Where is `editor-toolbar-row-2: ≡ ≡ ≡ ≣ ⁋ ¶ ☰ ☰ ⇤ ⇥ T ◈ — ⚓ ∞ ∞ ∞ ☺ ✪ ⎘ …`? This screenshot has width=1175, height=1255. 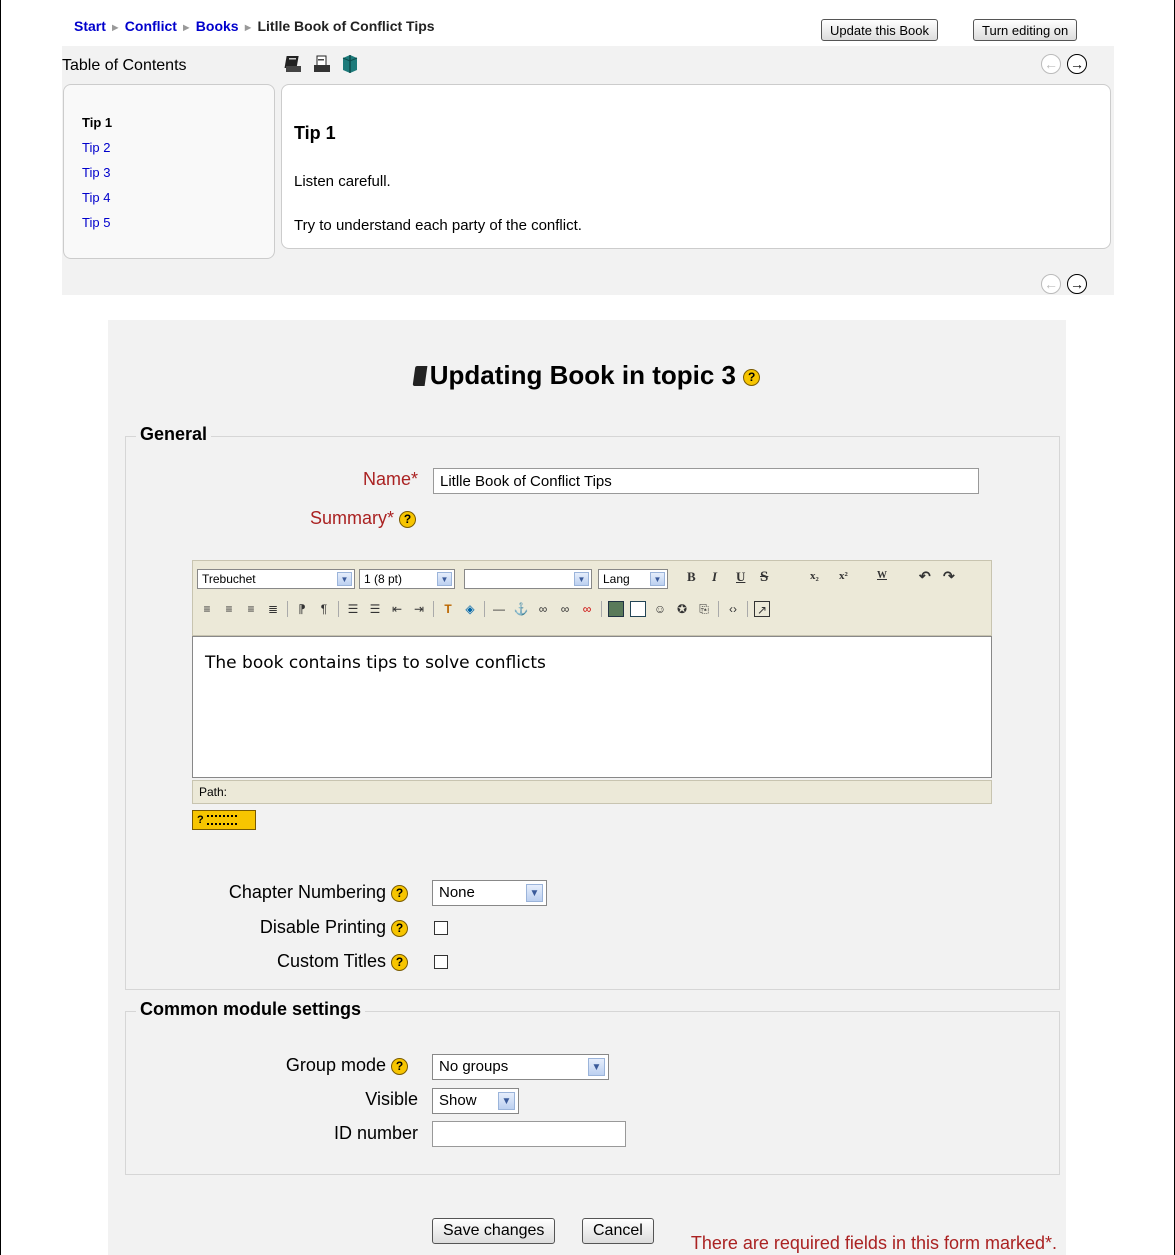
editor-toolbar-row-2: ≡ ≡ ≡ ≣ ⁋ ¶ ☰ ☰ ⇤ ⇥ T ◈ — ⚓ ∞ ∞ ∞ ☺ ✪ ⎘ … is located at coordinates (484, 609).